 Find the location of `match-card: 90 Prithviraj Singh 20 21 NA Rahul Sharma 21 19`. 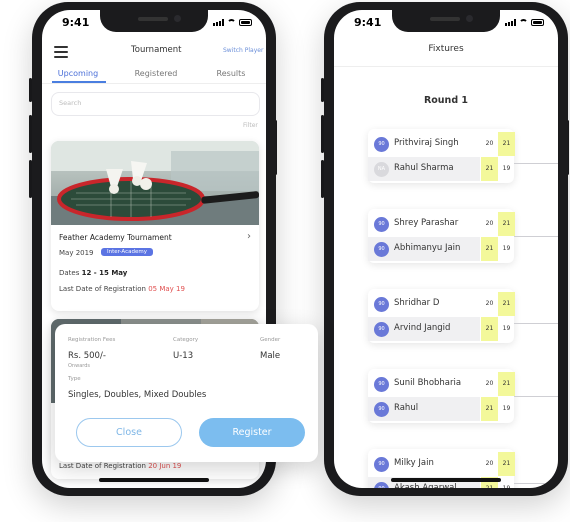

match-card: 90 Prithviraj Singh 20 21 NA Rahul Sharma 21 19 is located at coordinates (441, 156).